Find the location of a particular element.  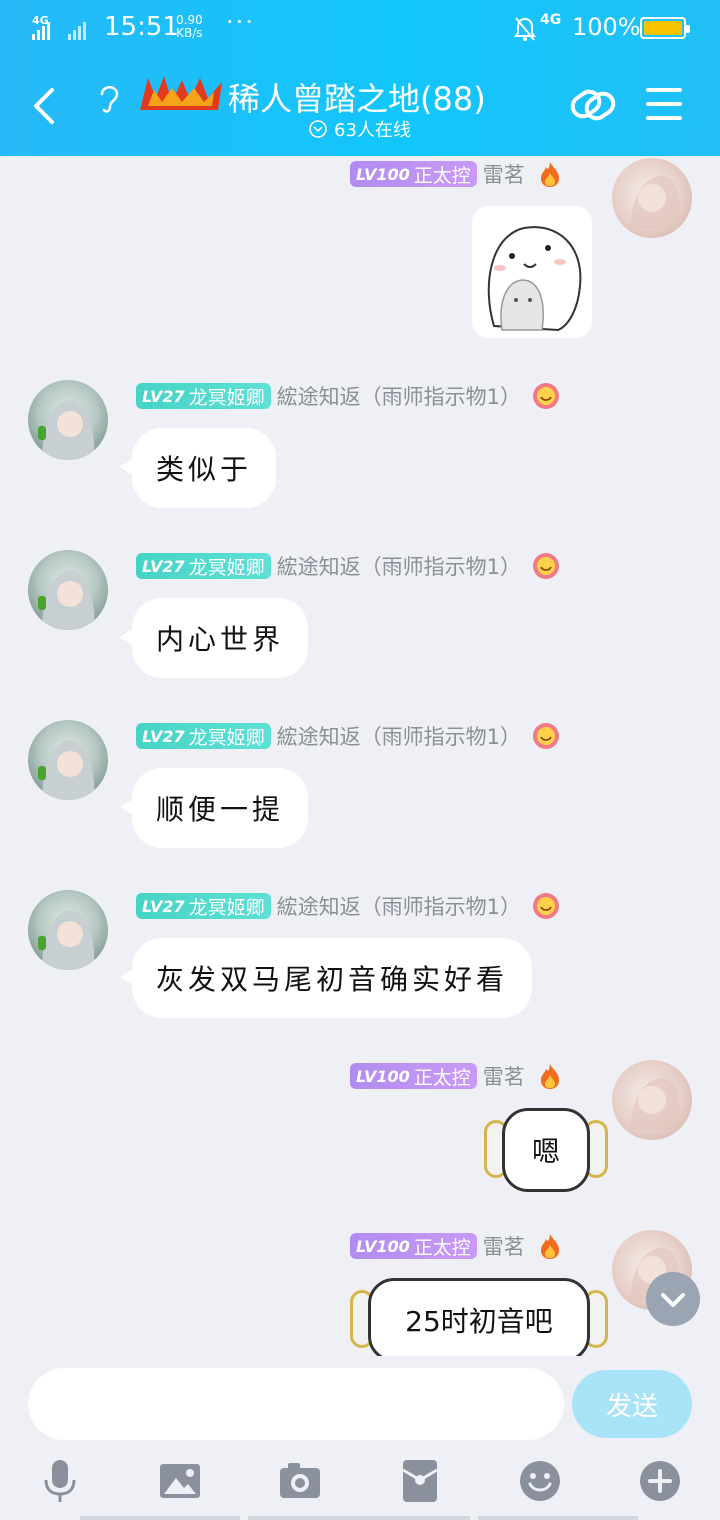

network-speed-unit: KB/s is located at coordinates (189, 33).